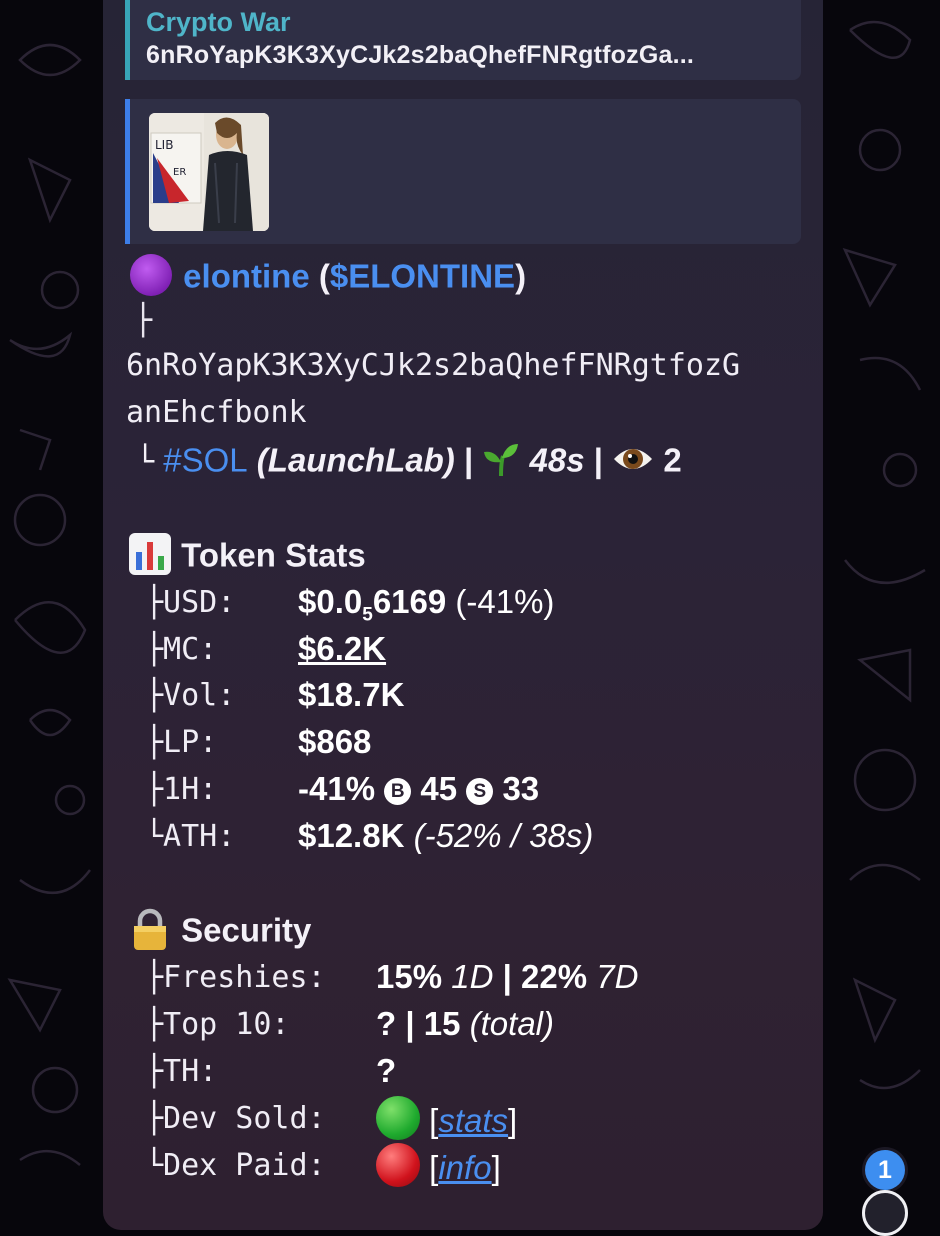  Describe the element at coordinates (398, 1118) in the screenshot. I see `green-circle-icon` at that location.